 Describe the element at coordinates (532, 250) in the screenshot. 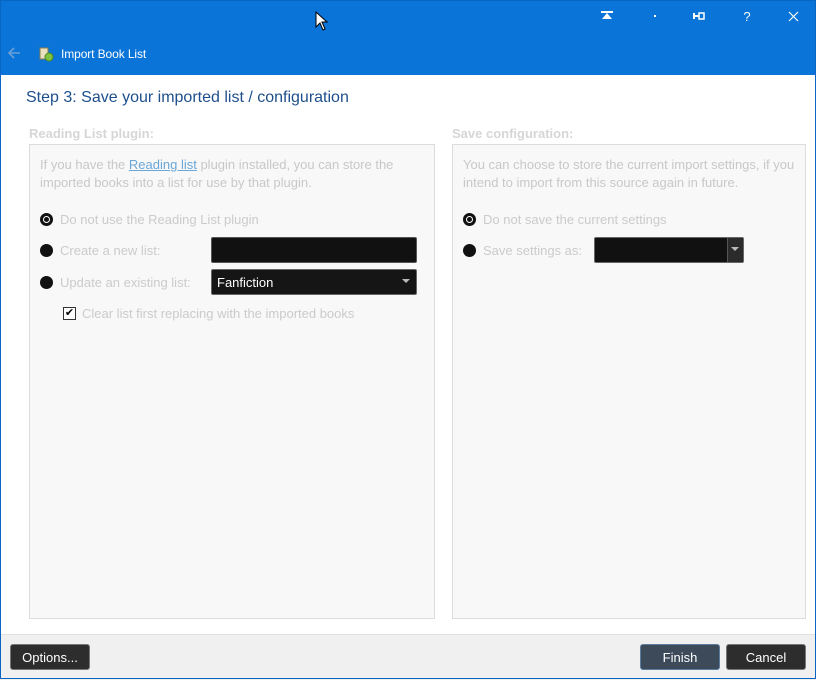

I see `option-save-as-label: Save settings as:` at that location.